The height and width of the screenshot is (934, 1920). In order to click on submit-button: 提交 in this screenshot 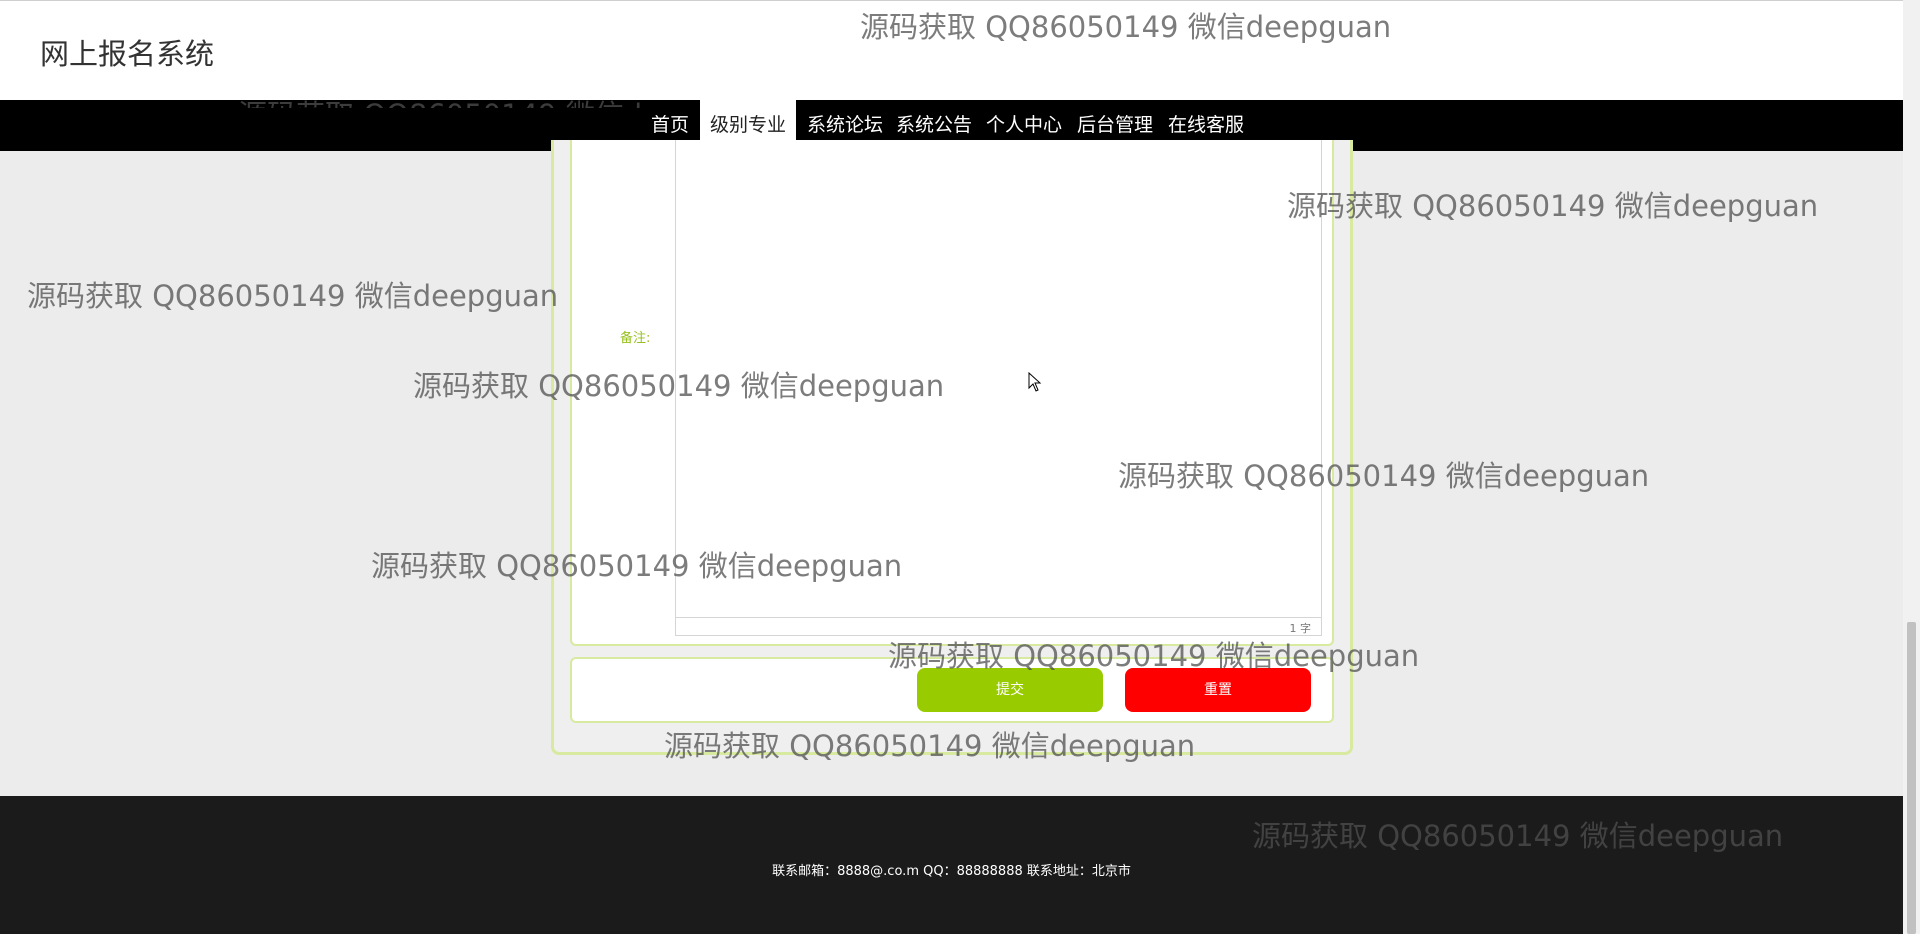, I will do `click(1010, 690)`.